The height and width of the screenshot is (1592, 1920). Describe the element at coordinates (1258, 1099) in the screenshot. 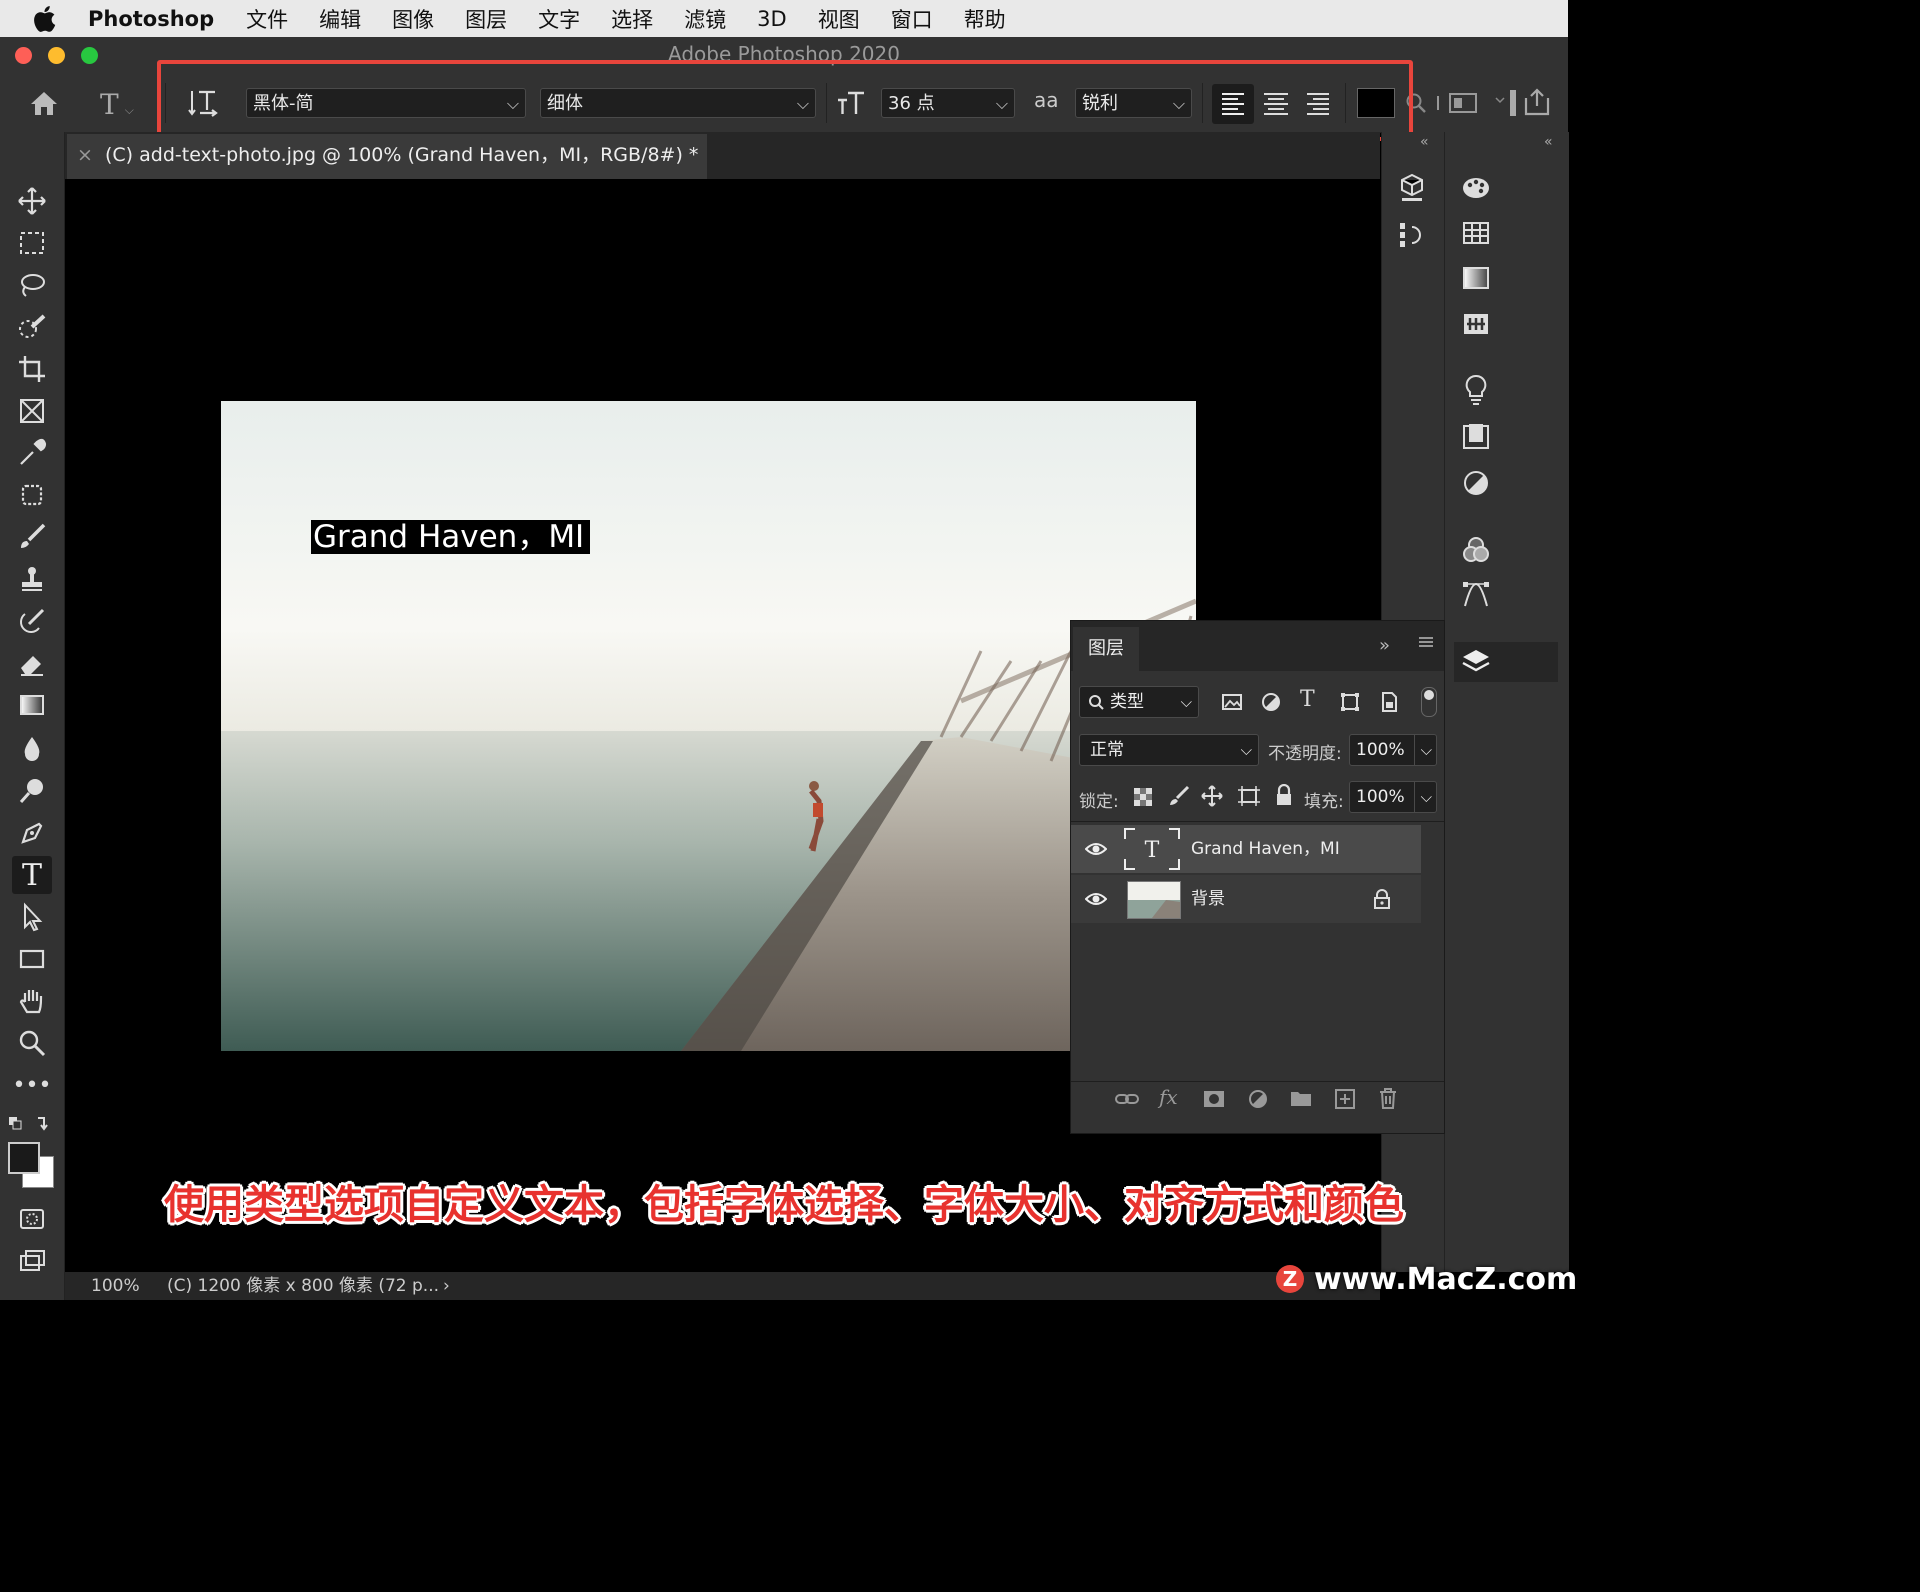

I see `new-adjustment-layer-icon` at that location.